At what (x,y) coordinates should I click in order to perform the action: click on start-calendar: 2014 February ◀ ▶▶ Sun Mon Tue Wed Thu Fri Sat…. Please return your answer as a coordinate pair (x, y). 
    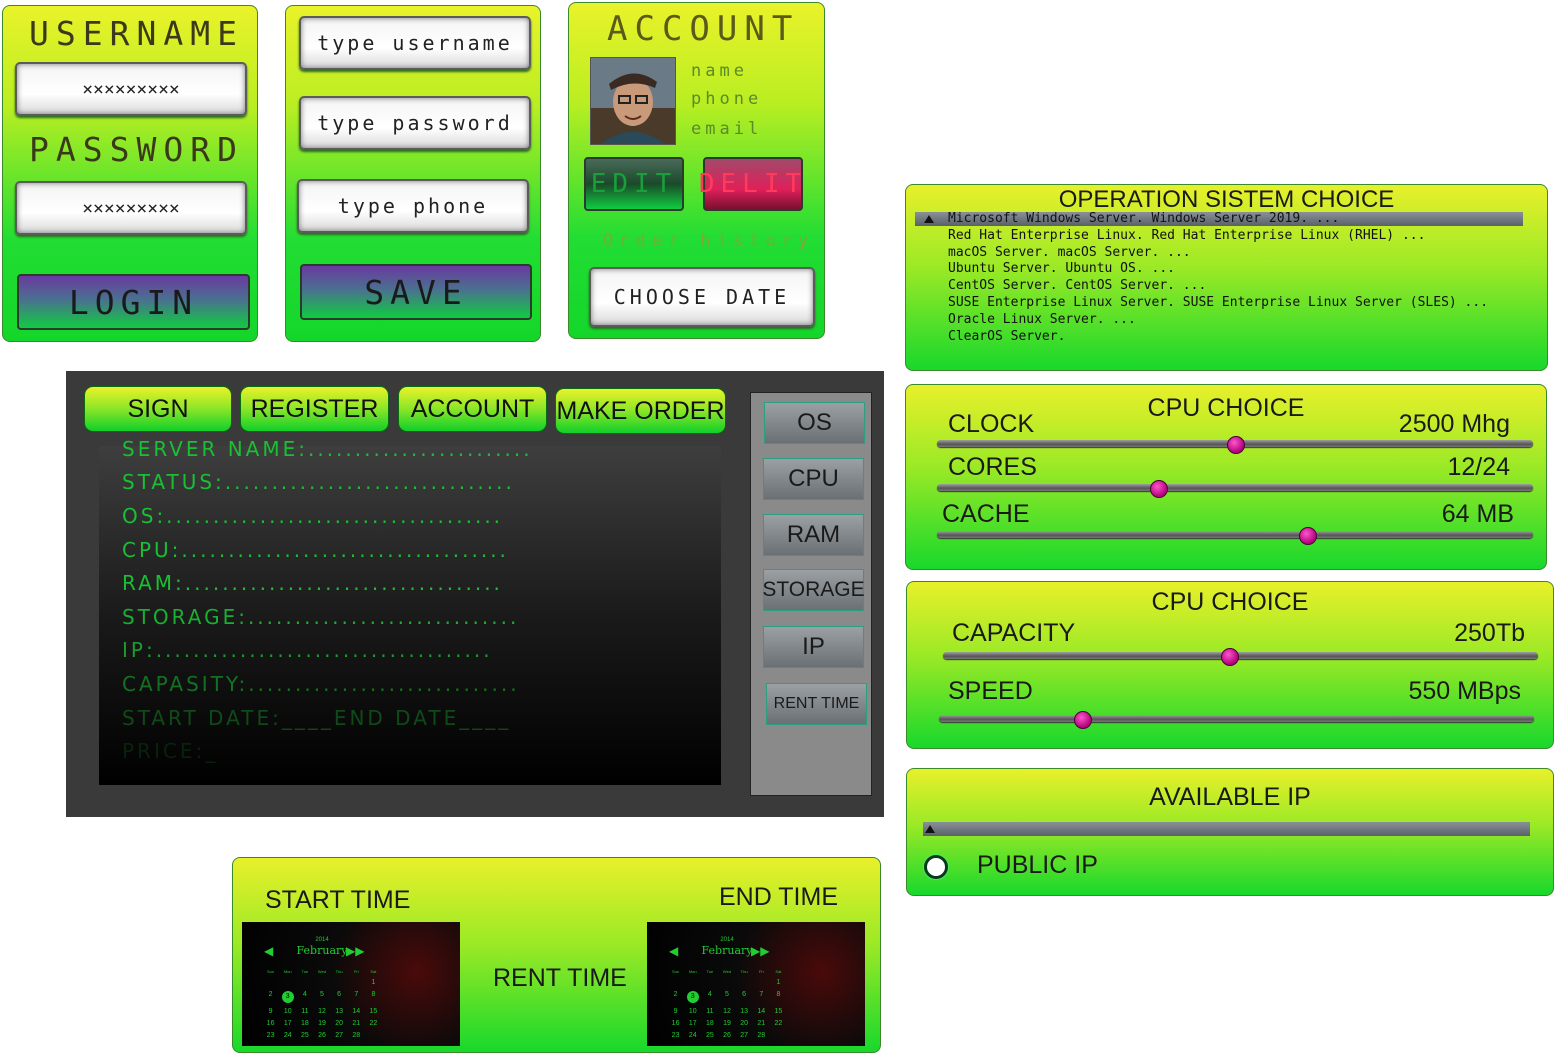
    Looking at the image, I should click on (351, 984).